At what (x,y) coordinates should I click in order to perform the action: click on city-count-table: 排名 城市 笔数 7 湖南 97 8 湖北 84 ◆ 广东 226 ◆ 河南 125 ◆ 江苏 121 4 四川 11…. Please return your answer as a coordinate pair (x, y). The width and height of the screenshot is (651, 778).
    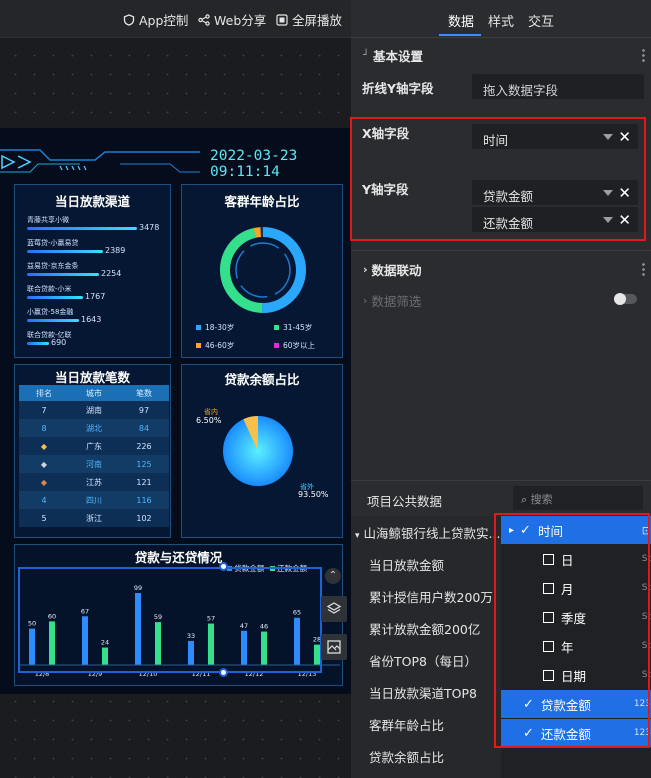
    Looking at the image, I should click on (94, 456).